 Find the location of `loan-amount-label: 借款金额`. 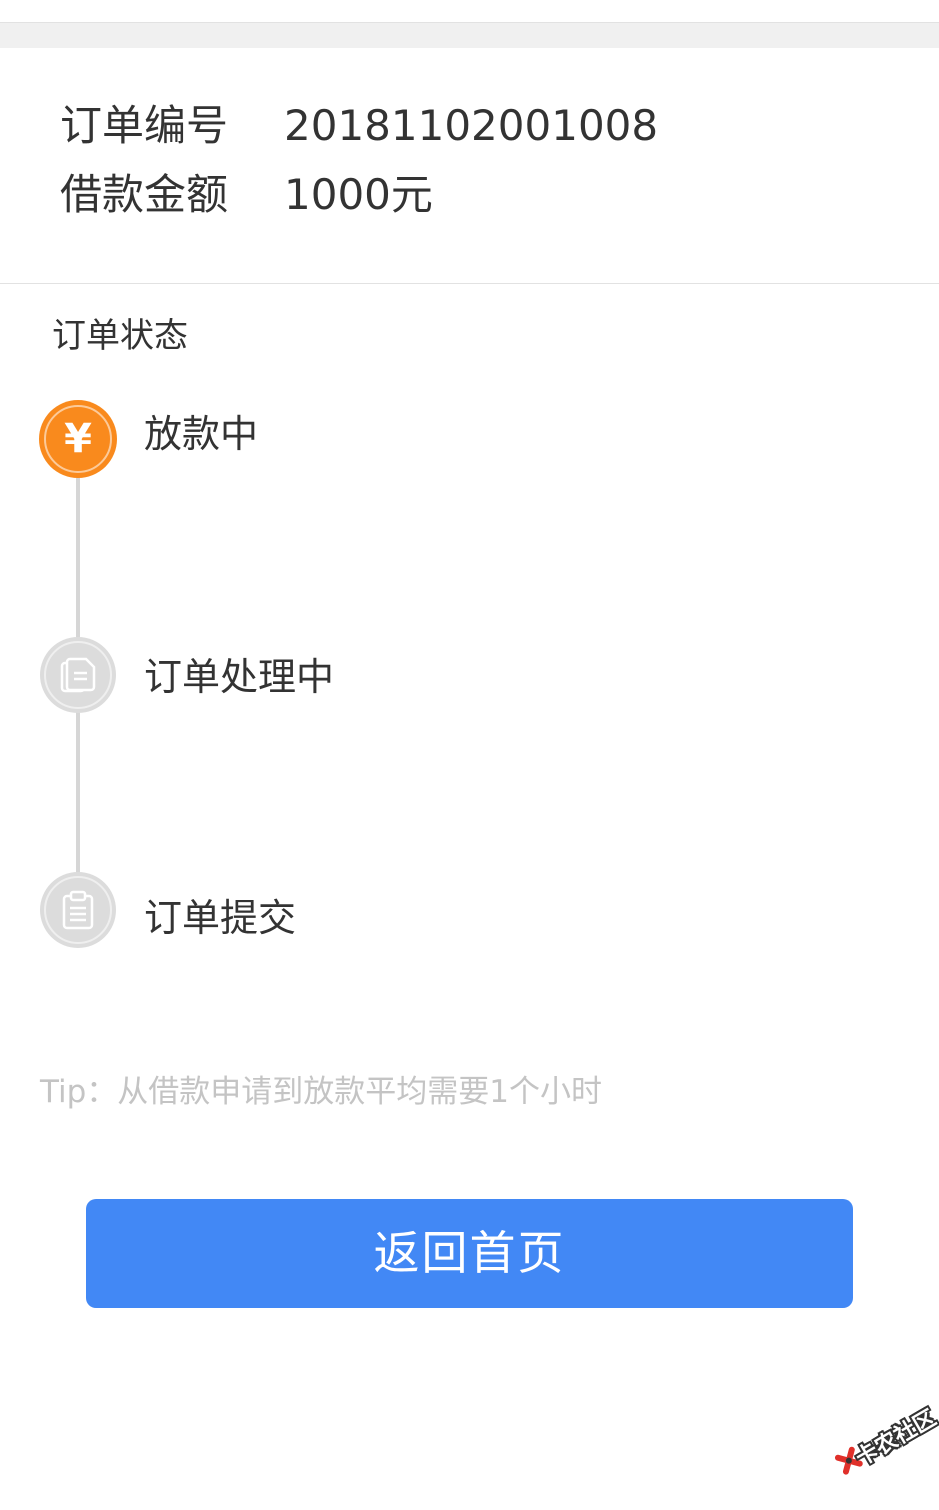

loan-amount-label: 借款金额 is located at coordinates (144, 194).